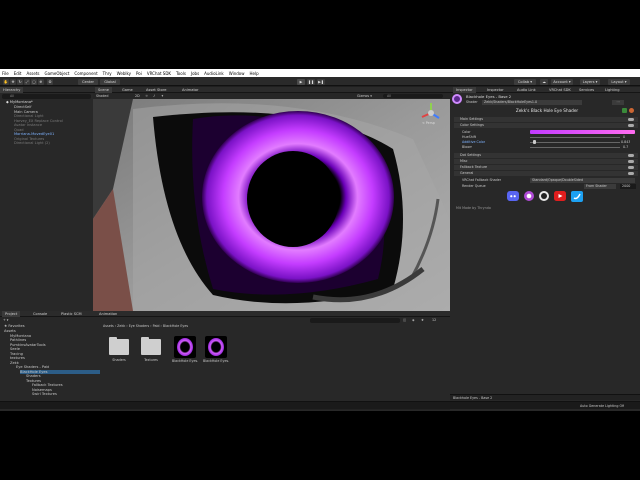 This screenshot has width=640, height=480. Describe the element at coordinates (6, 81) in the screenshot. I see `hand-tool-icon: ✋` at that location.